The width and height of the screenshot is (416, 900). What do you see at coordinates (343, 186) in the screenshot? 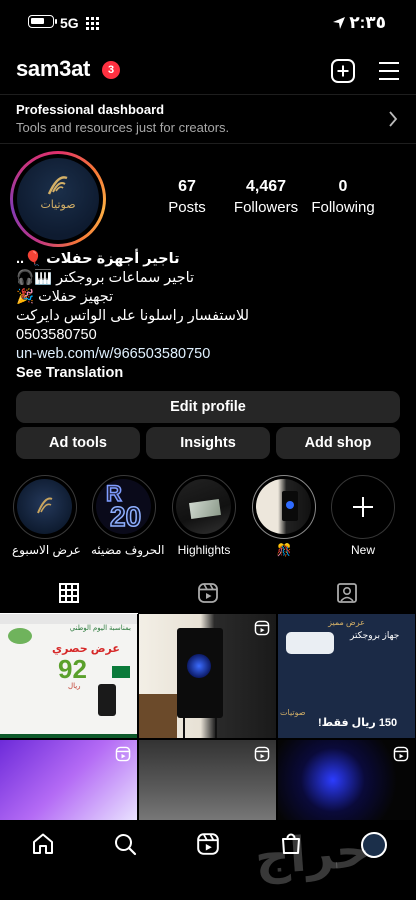
I see `following-count: 0` at bounding box center [343, 186].